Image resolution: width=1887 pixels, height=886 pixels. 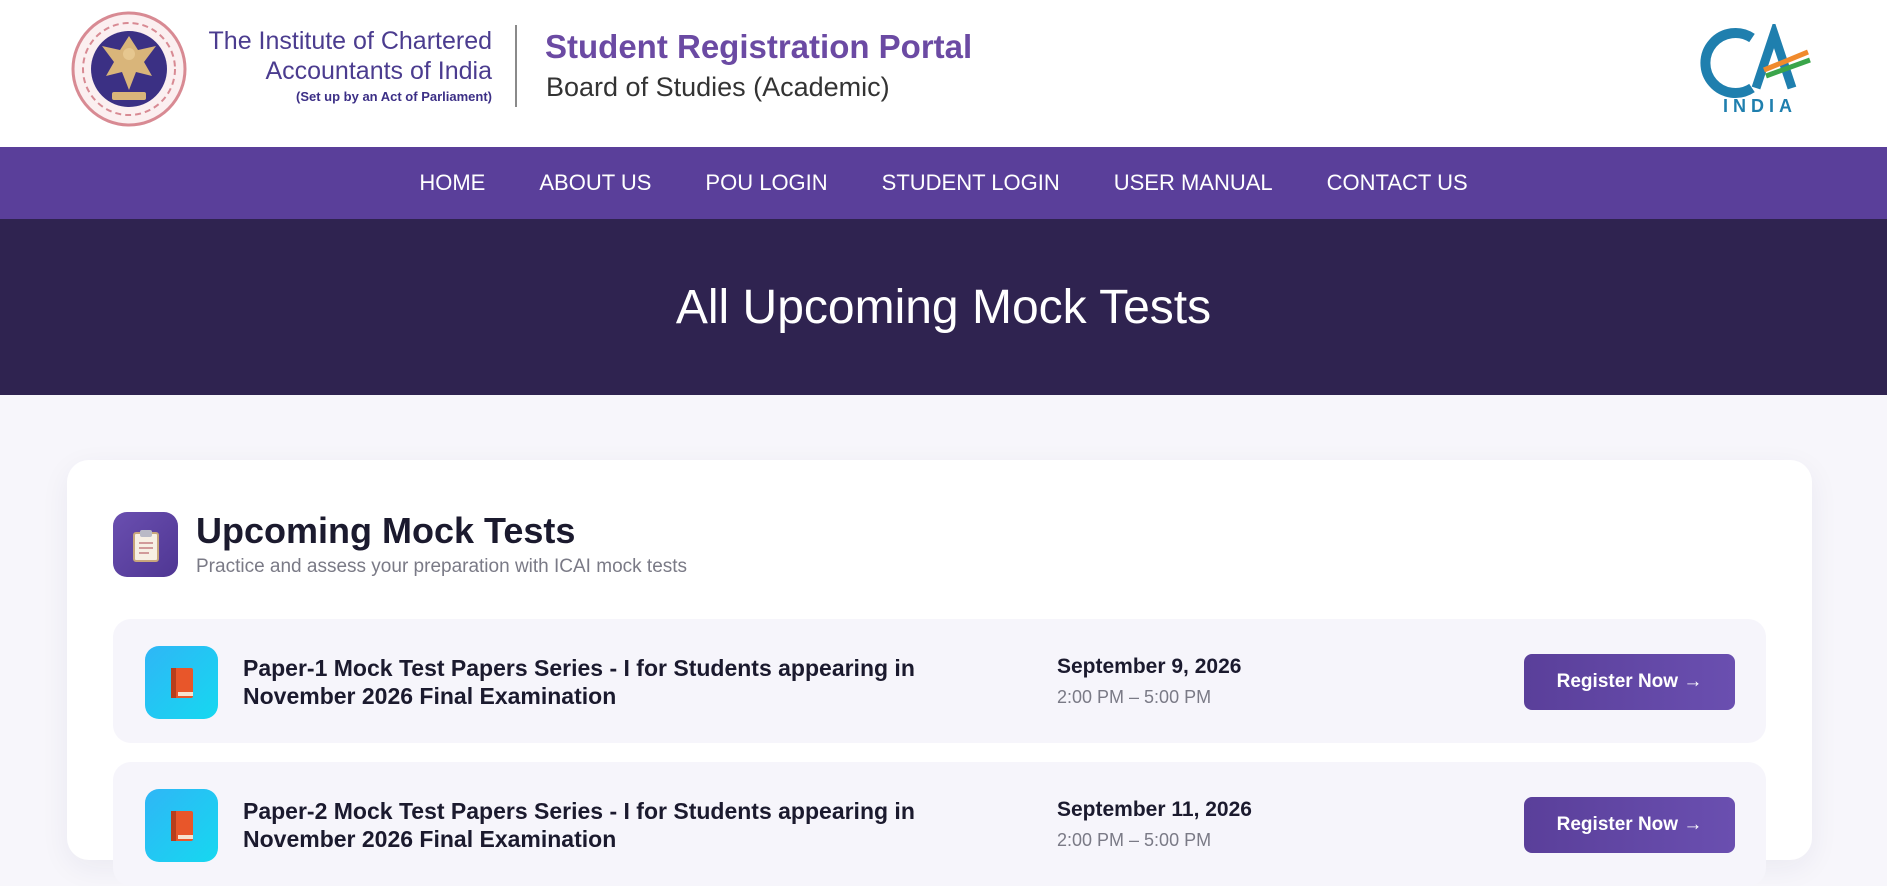 I want to click on ca-logo-text: INDIA, so click(x=1760, y=106).